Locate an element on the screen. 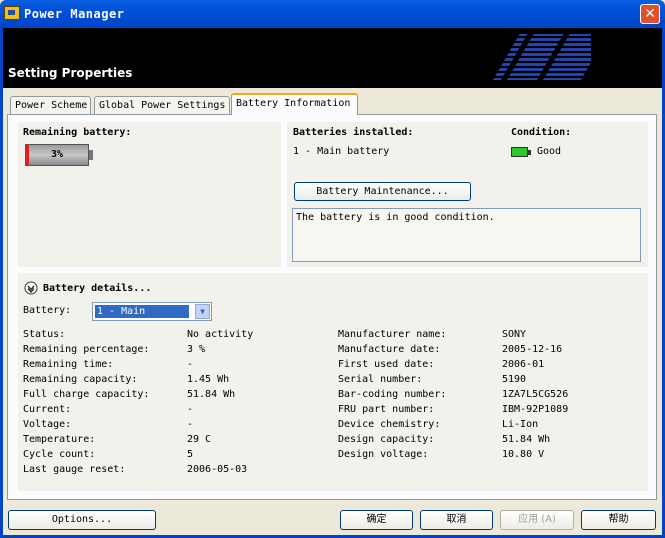 The width and height of the screenshot is (665, 538). detail-value: 5 is located at coordinates (190, 454).